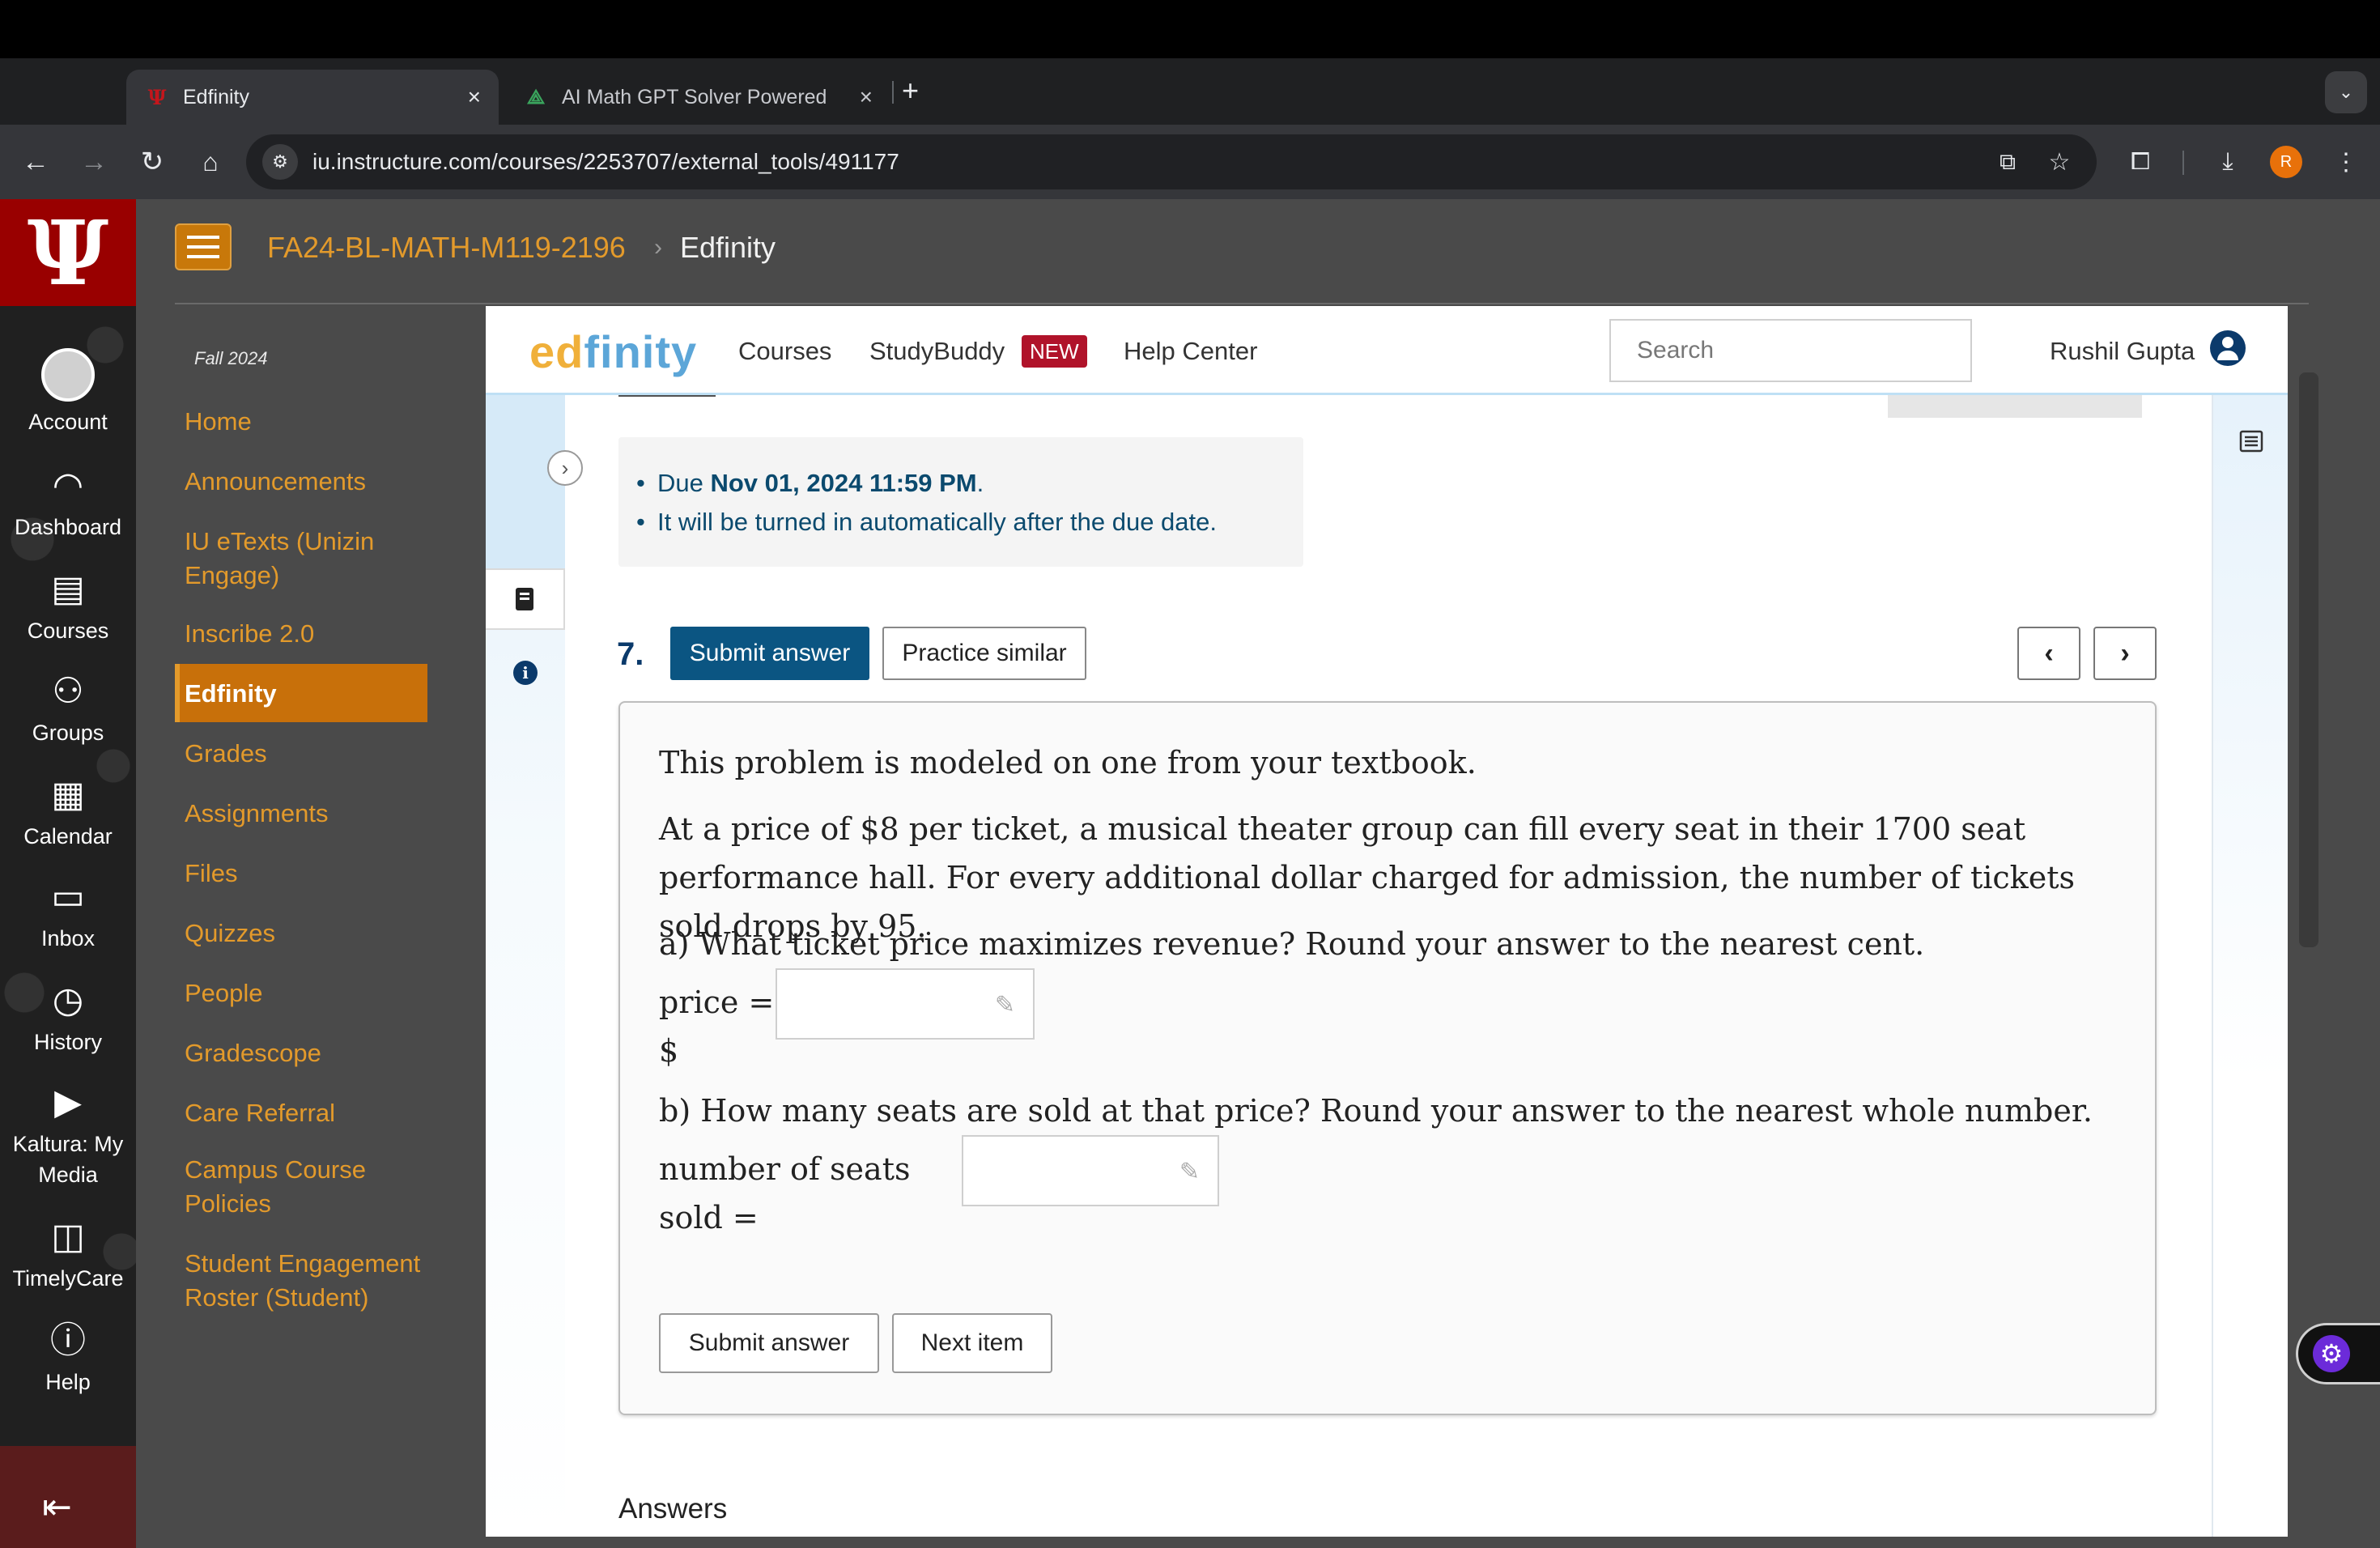 The height and width of the screenshot is (1548, 2380). What do you see at coordinates (769, 1343) in the screenshot?
I see `bottom-submit-answer-button: Submit answer` at bounding box center [769, 1343].